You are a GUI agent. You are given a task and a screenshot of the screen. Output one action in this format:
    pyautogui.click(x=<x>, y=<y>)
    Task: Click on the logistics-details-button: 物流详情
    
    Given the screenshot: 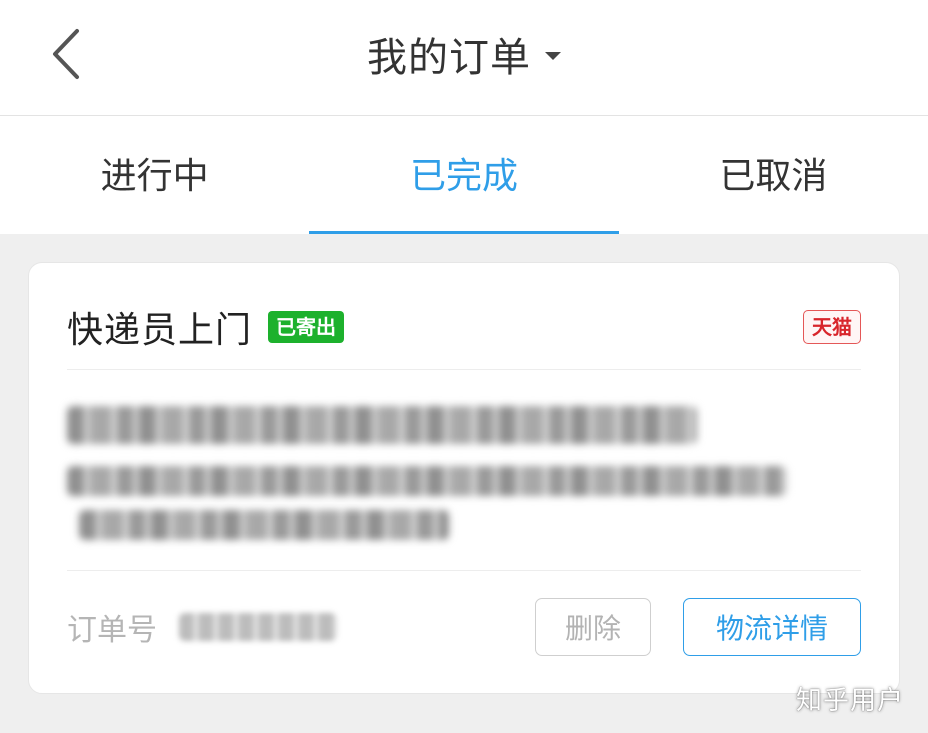 What is the action you would take?
    pyautogui.click(x=772, y=627)
    